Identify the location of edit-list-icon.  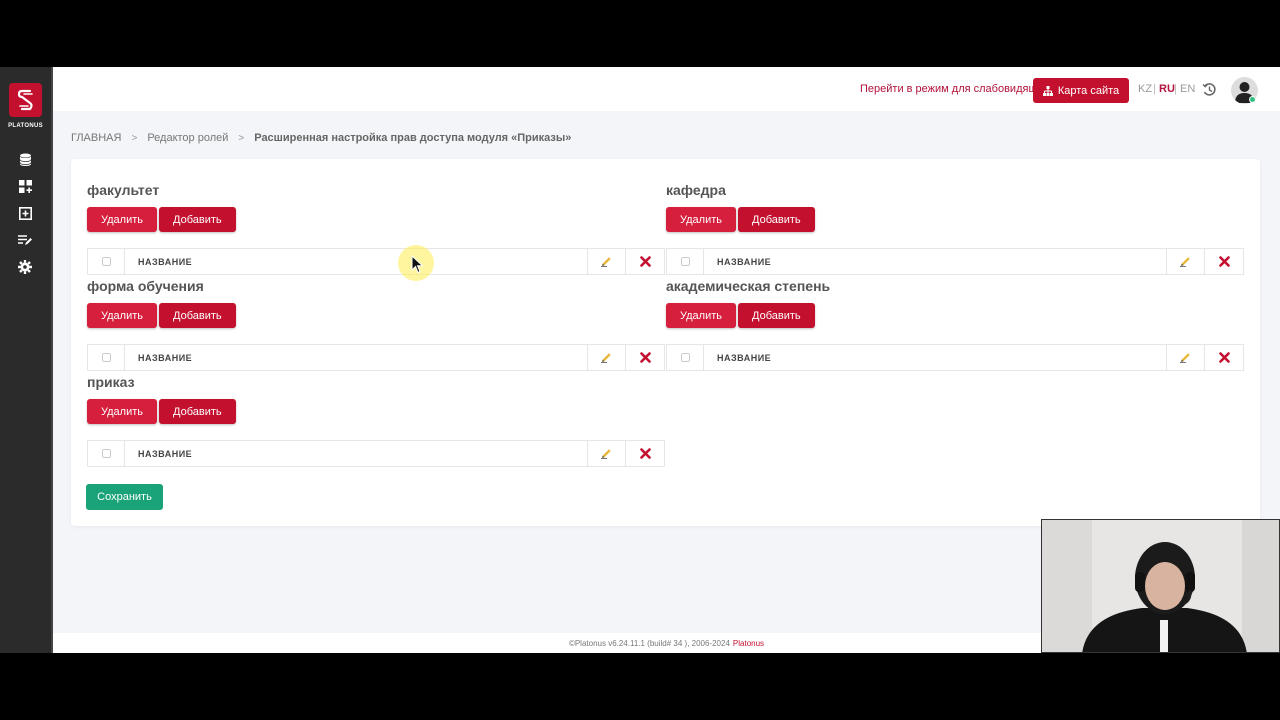
(25, 240).